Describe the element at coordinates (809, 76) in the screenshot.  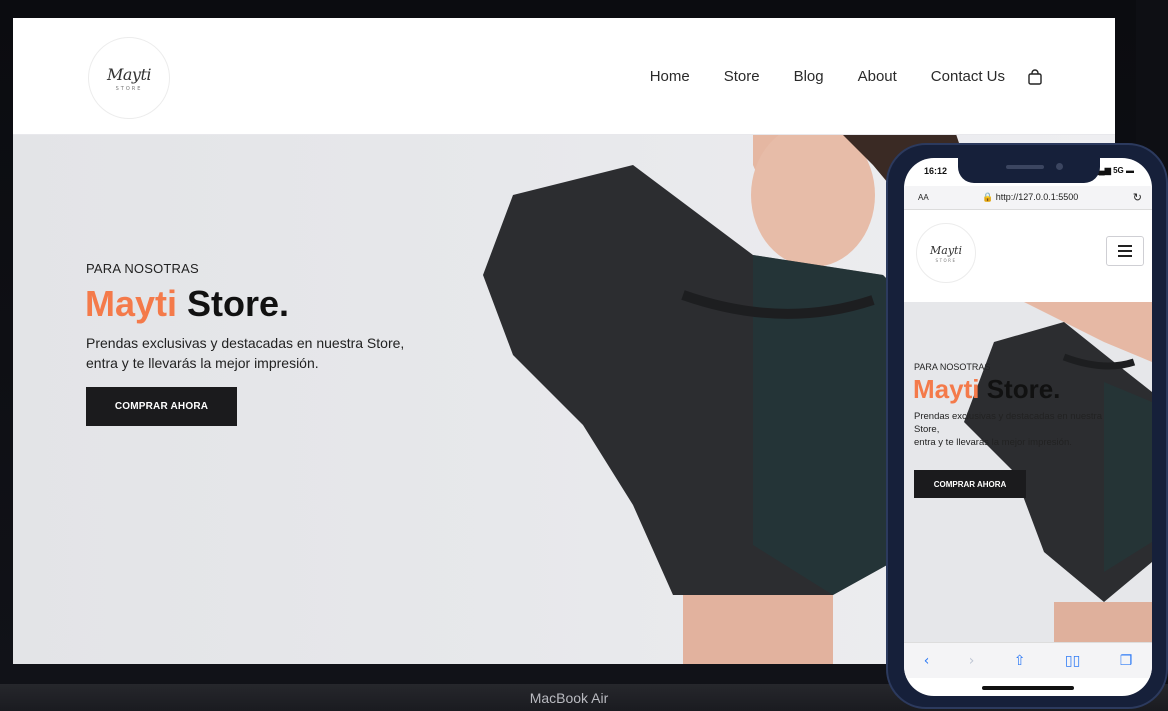
I see `nav-blog: Blog` at that location.